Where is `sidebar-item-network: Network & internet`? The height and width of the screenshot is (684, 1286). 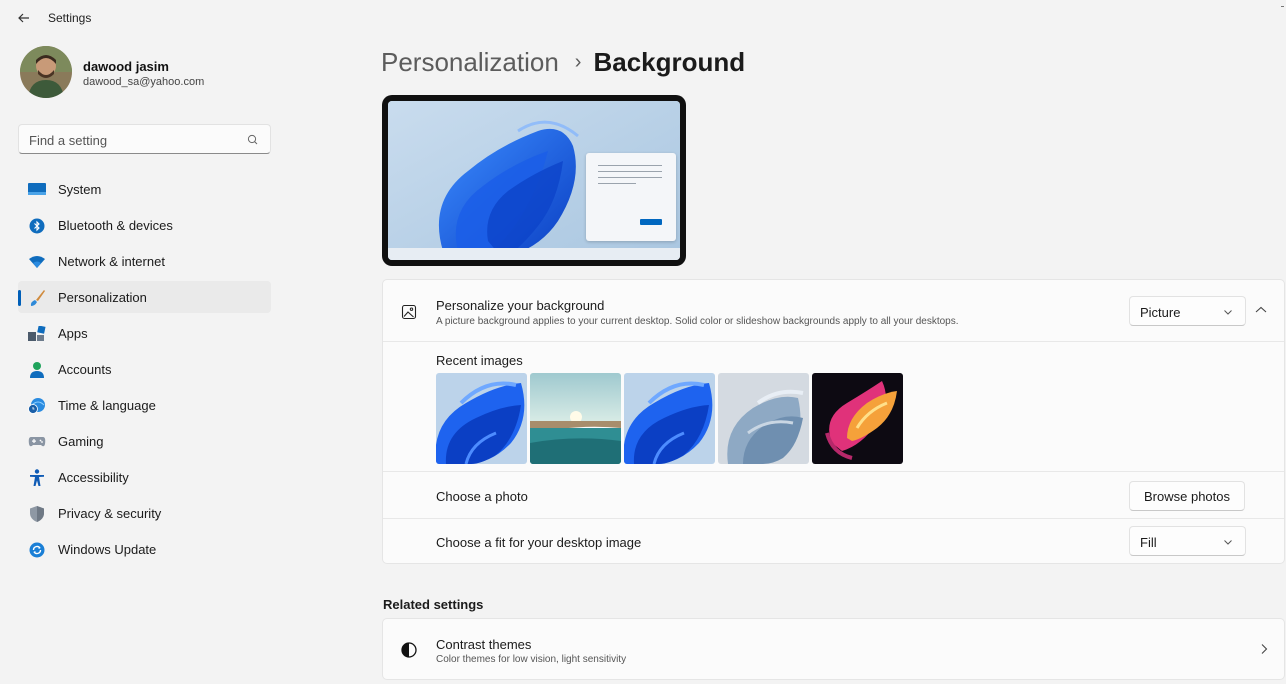
sidebar-item-network: Network & internet is located at coordinates (144, 261).